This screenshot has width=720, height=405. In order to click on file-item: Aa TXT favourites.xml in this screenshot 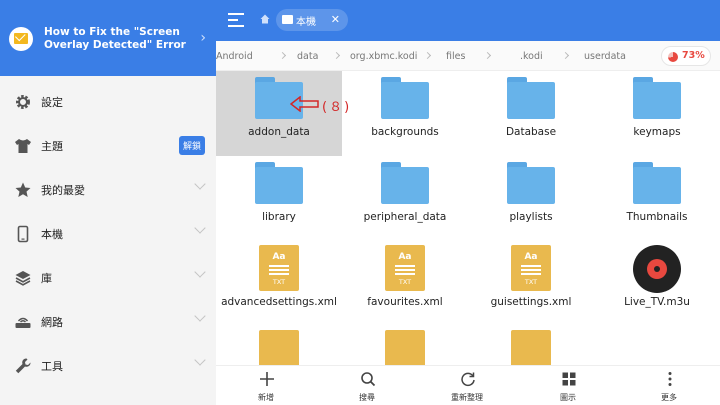, I will do `click(405, 283)`.